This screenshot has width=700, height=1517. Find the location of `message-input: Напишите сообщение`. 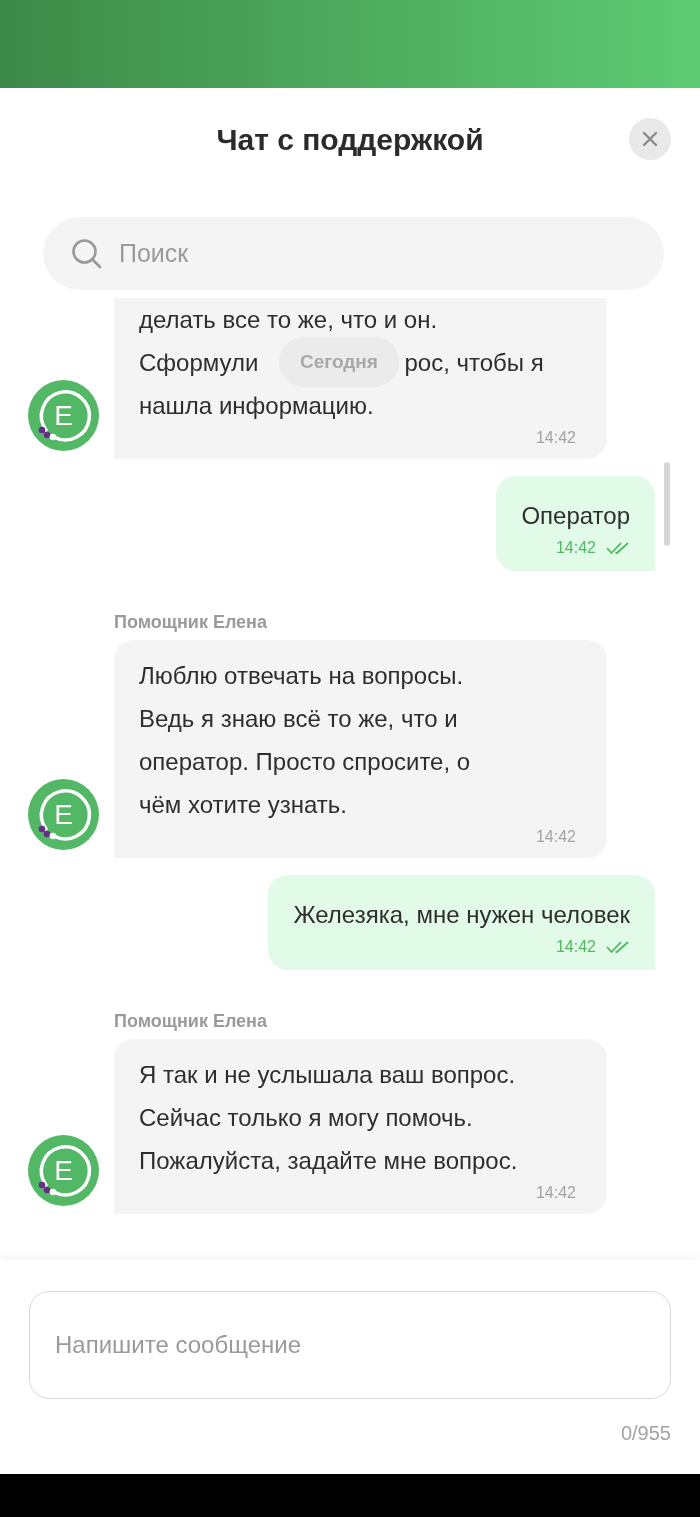

message-input: Напишите сообщение is located at coordinates (350, 1345).